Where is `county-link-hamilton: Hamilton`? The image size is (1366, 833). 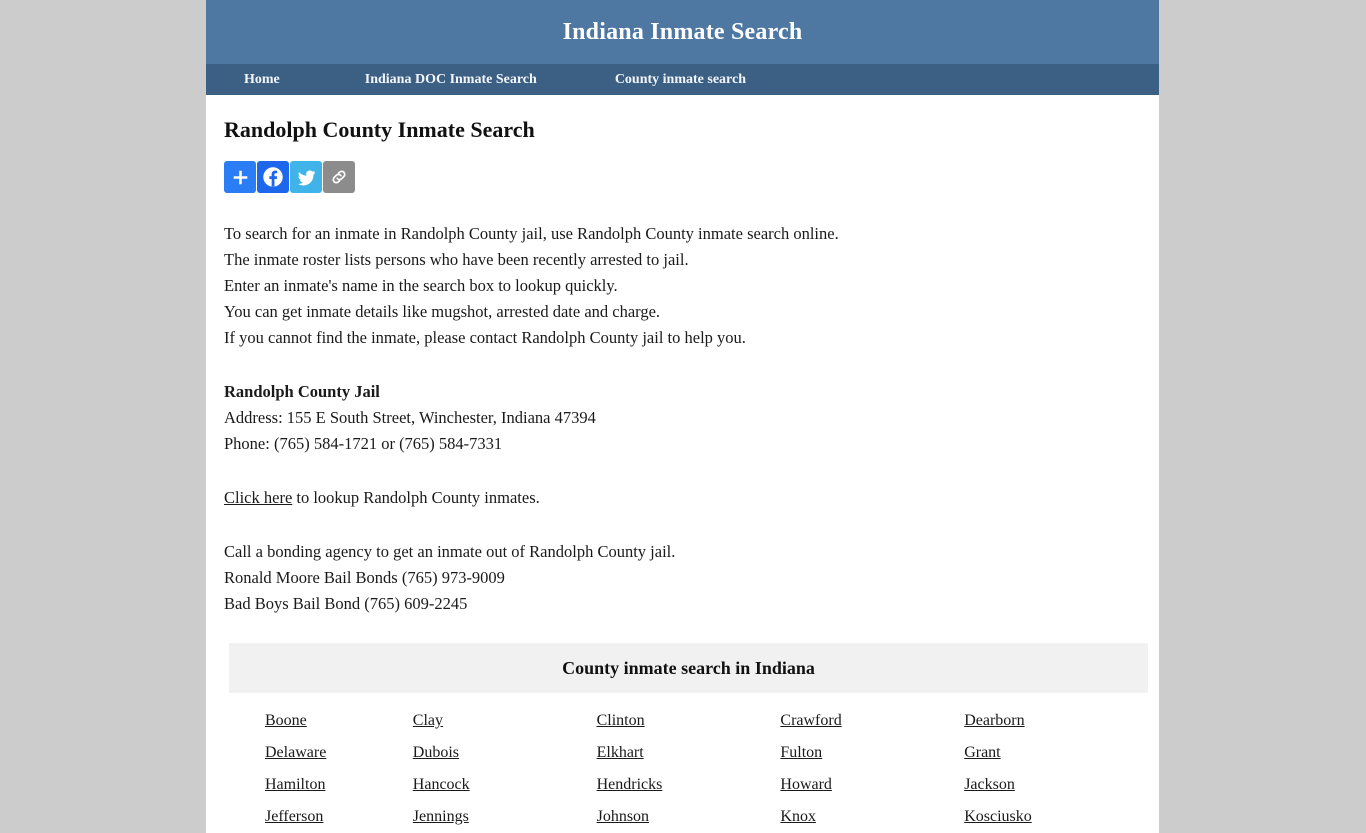 county-link-hamilton: Hamilton is located at coordinates (295, 784).